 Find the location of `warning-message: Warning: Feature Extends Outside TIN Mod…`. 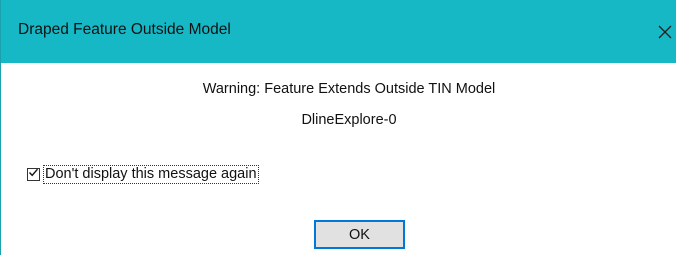

warning-message: Warning: Feature Extends Outside TIN Mod… is located at coordinates (349, 89).